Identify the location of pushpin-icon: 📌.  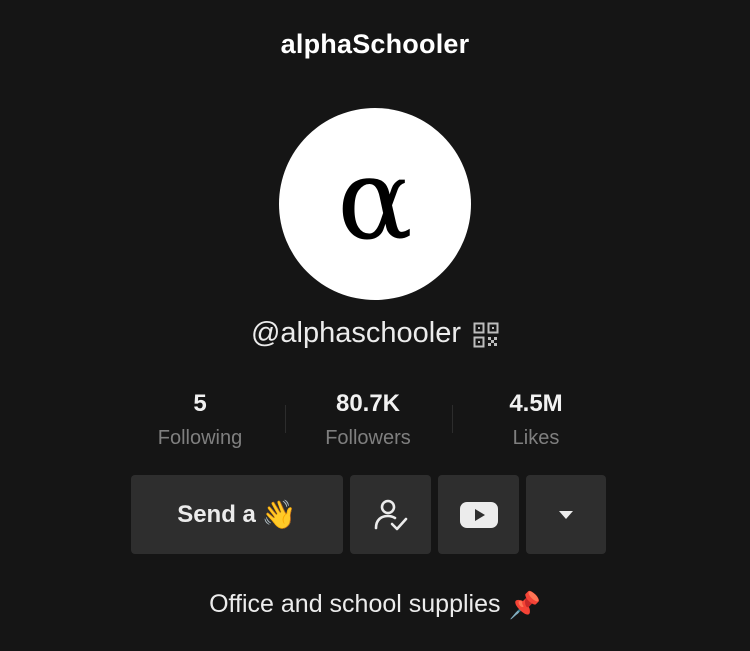
(524, 604).